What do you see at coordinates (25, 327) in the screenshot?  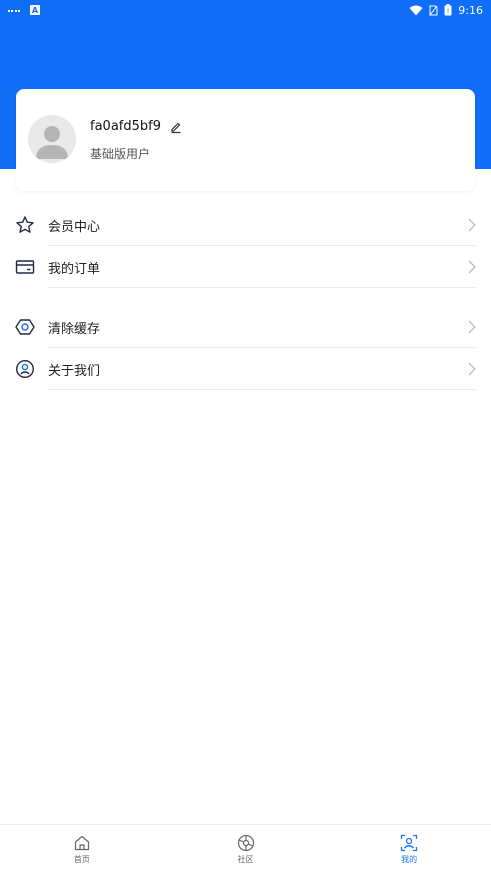 I see `hexagon-icon` at bounding box center [25, 327].